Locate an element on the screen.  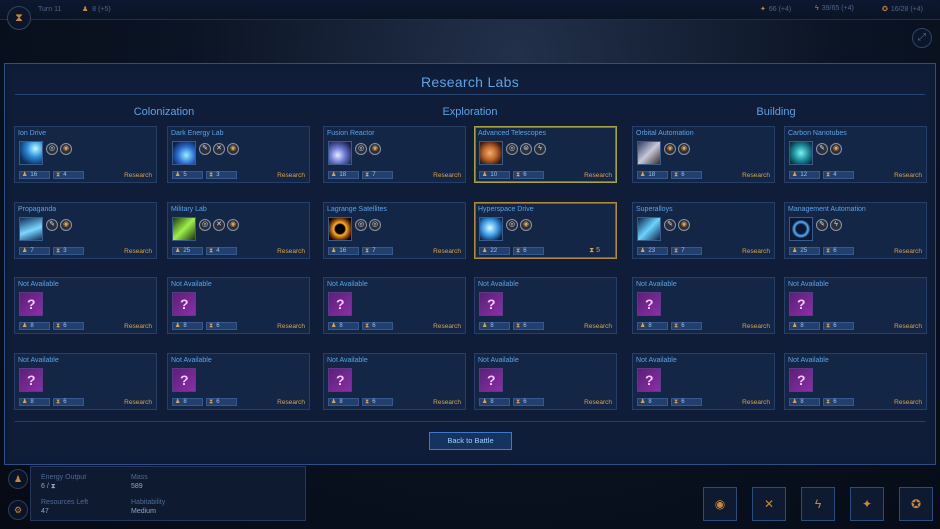
research-card: Fusion Reactor ◎ ◉ ♟ 18 ⧗ 7 Research is located at coordinates (394, 154).